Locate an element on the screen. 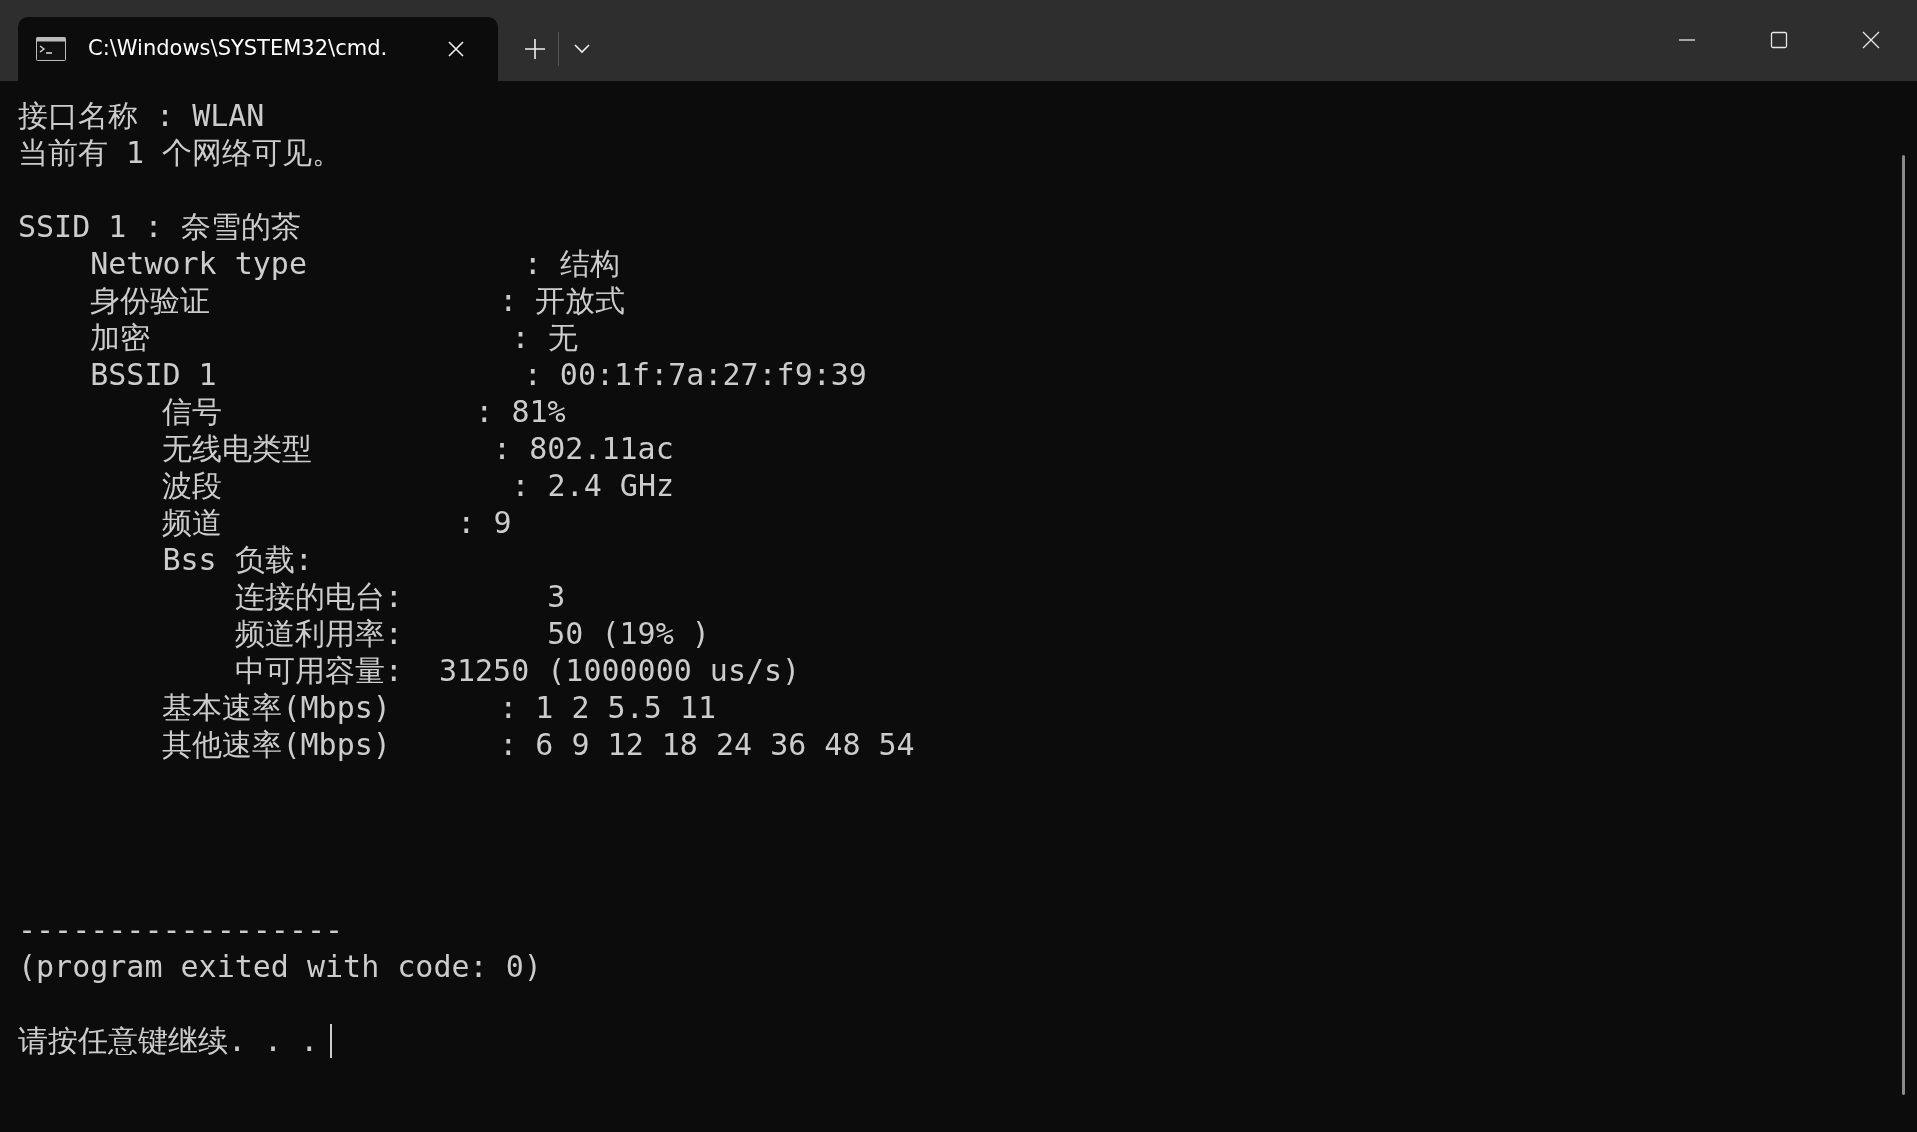 The height and width of the screenshot is (1132, 1917). output-line: 中可用容量: 31250 (1000000 us/s) is located at coordinates (517, 670).